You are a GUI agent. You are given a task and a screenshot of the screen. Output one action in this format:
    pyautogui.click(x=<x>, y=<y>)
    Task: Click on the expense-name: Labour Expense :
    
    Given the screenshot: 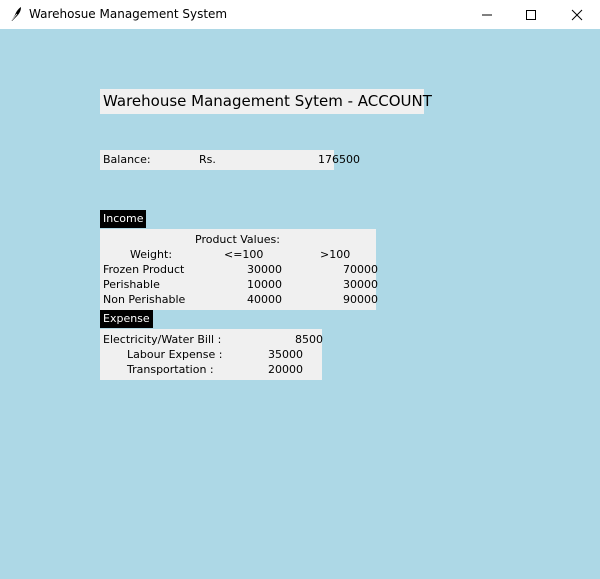 What is the action you would take?
    pyautogui.click(x=175, y=354)
    